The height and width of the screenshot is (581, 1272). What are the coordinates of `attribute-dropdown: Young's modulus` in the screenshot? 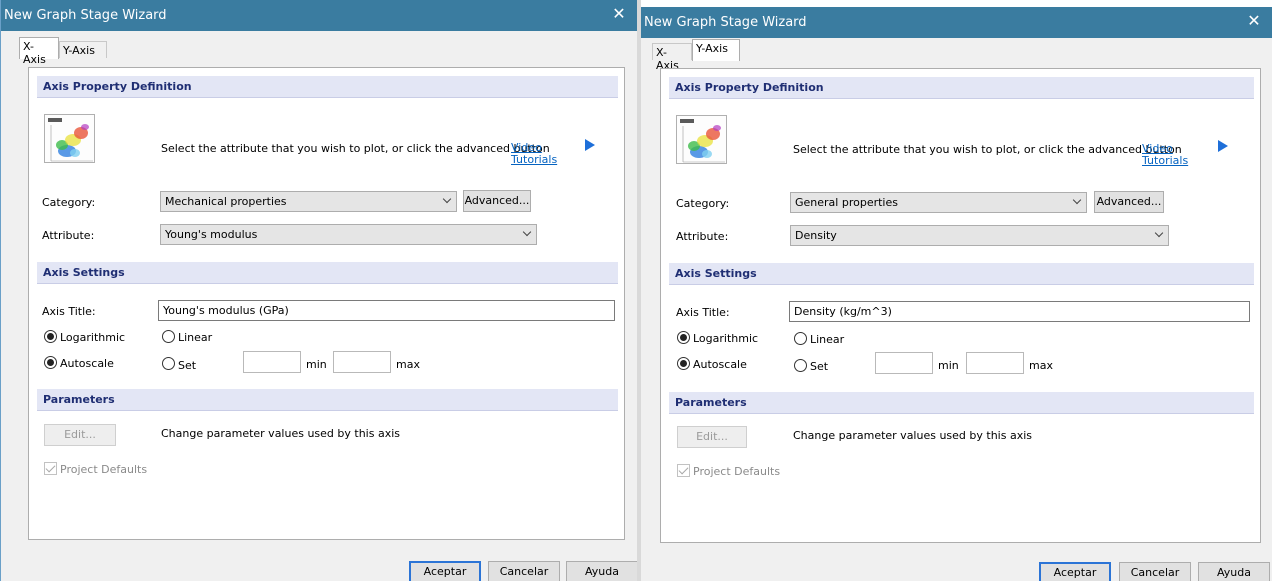 It's located at (348, 234).